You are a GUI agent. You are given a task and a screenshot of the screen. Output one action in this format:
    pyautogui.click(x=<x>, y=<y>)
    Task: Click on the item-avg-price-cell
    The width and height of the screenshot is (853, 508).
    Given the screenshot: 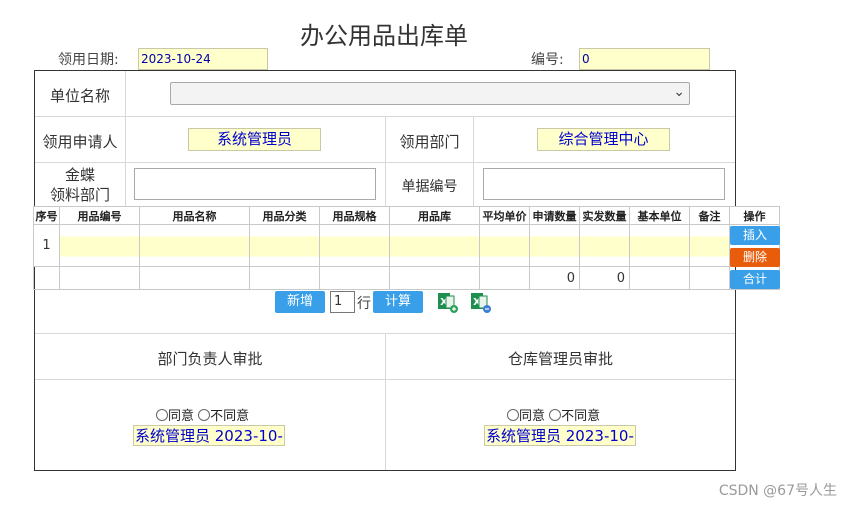 What is the action you would take?
    pyautogui.click(x=504, y=245)
    